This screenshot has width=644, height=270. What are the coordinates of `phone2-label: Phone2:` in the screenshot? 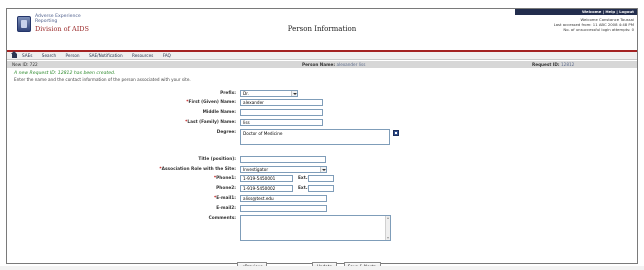 It's located at (226, 188).